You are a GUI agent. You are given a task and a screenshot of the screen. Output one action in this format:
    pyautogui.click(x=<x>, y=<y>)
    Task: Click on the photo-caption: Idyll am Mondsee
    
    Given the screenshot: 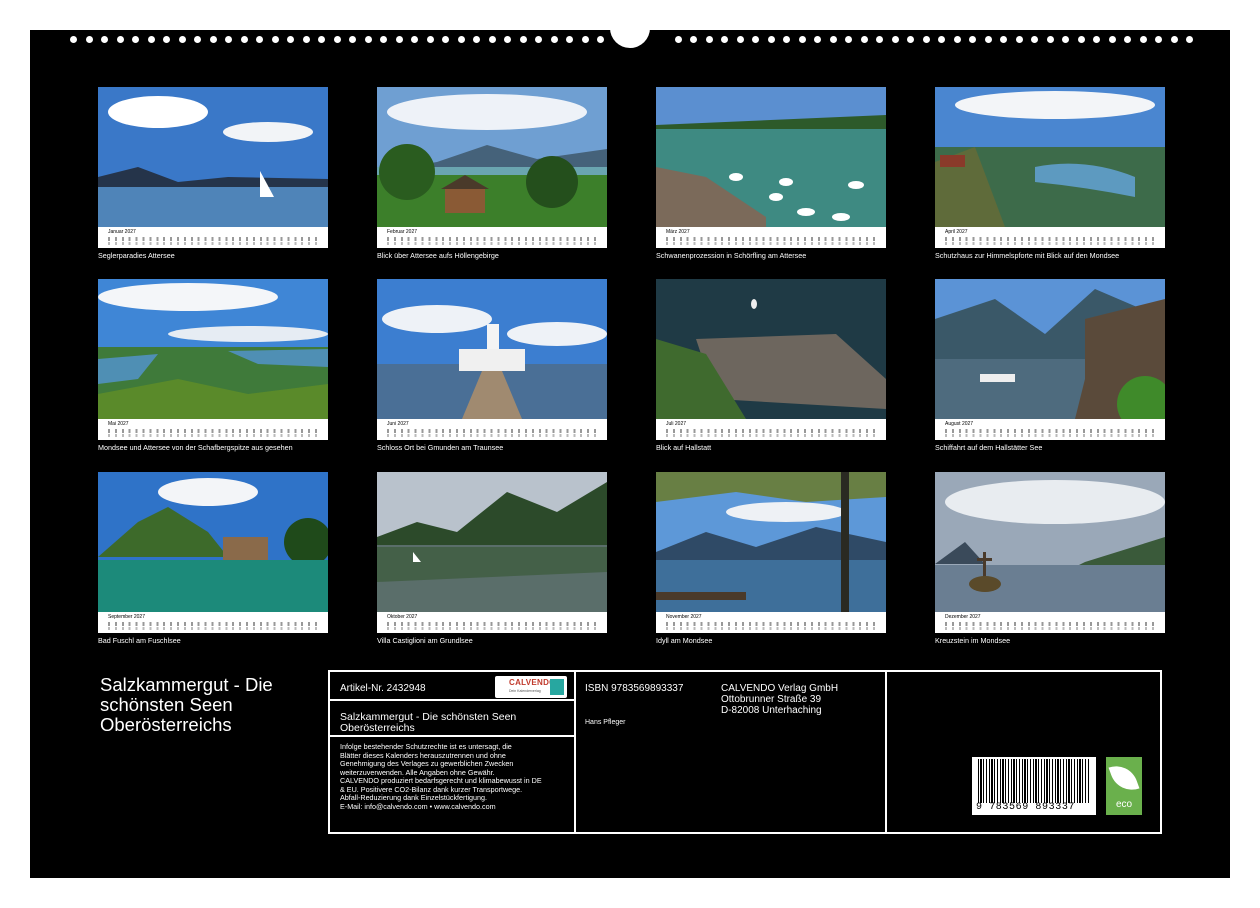 What is the action you would take?
    pyautogui.click(x=684, y=640)
    